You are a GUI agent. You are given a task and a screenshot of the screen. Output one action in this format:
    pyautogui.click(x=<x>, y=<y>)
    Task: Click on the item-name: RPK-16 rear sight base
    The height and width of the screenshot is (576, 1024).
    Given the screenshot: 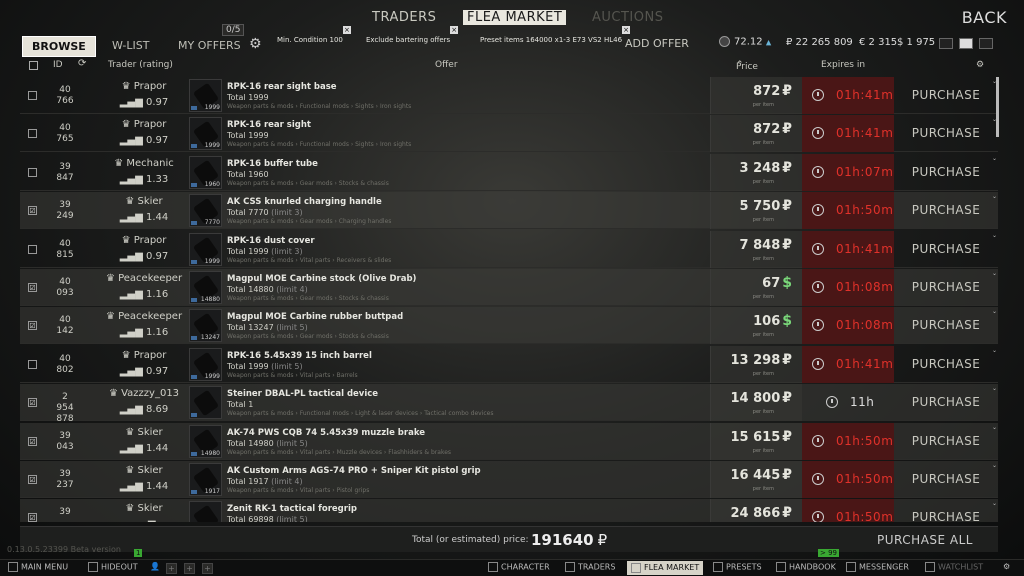 What is the action you would take?
    pyautogui.click(x=282, y=87)
    